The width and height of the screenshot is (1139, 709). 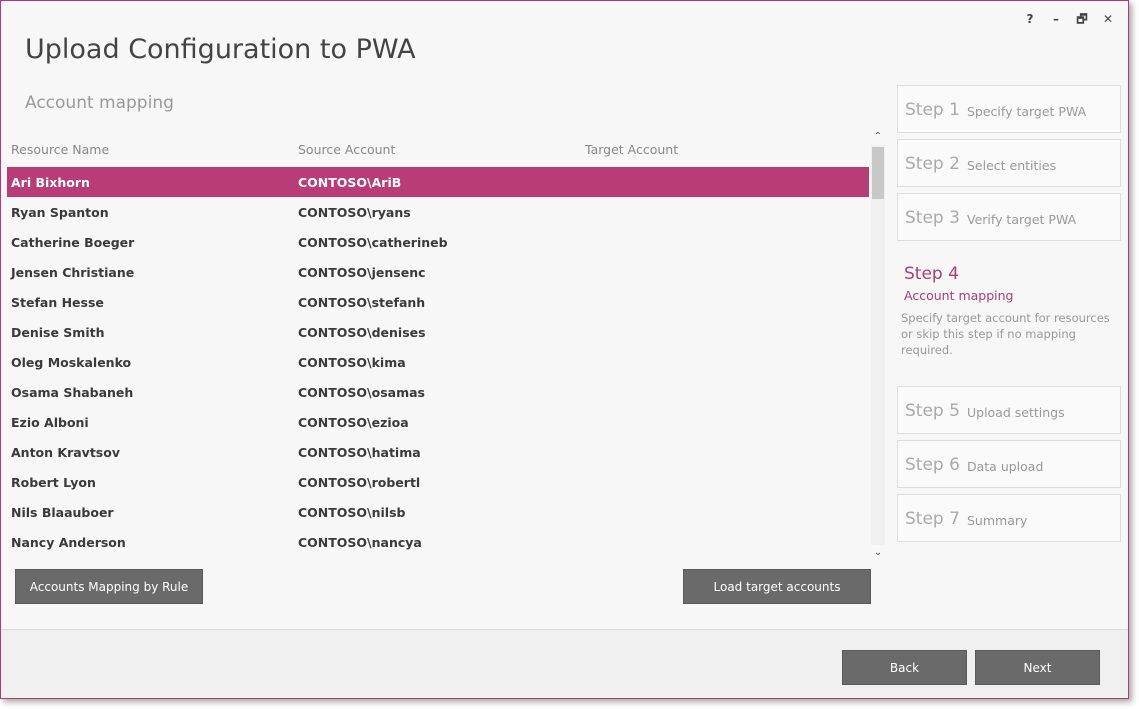 I want to click on step-2: Step 2 Select entities, so click(x=1009, y=163).